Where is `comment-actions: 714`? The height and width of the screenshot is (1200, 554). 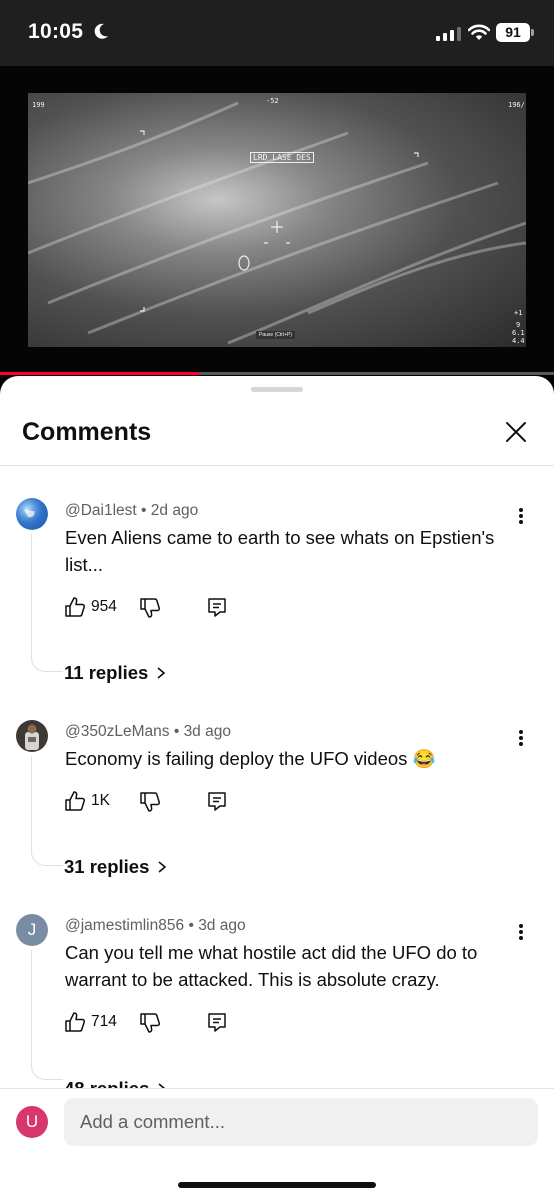
comment-actions: 714 is located at coordinates (149, 1023).